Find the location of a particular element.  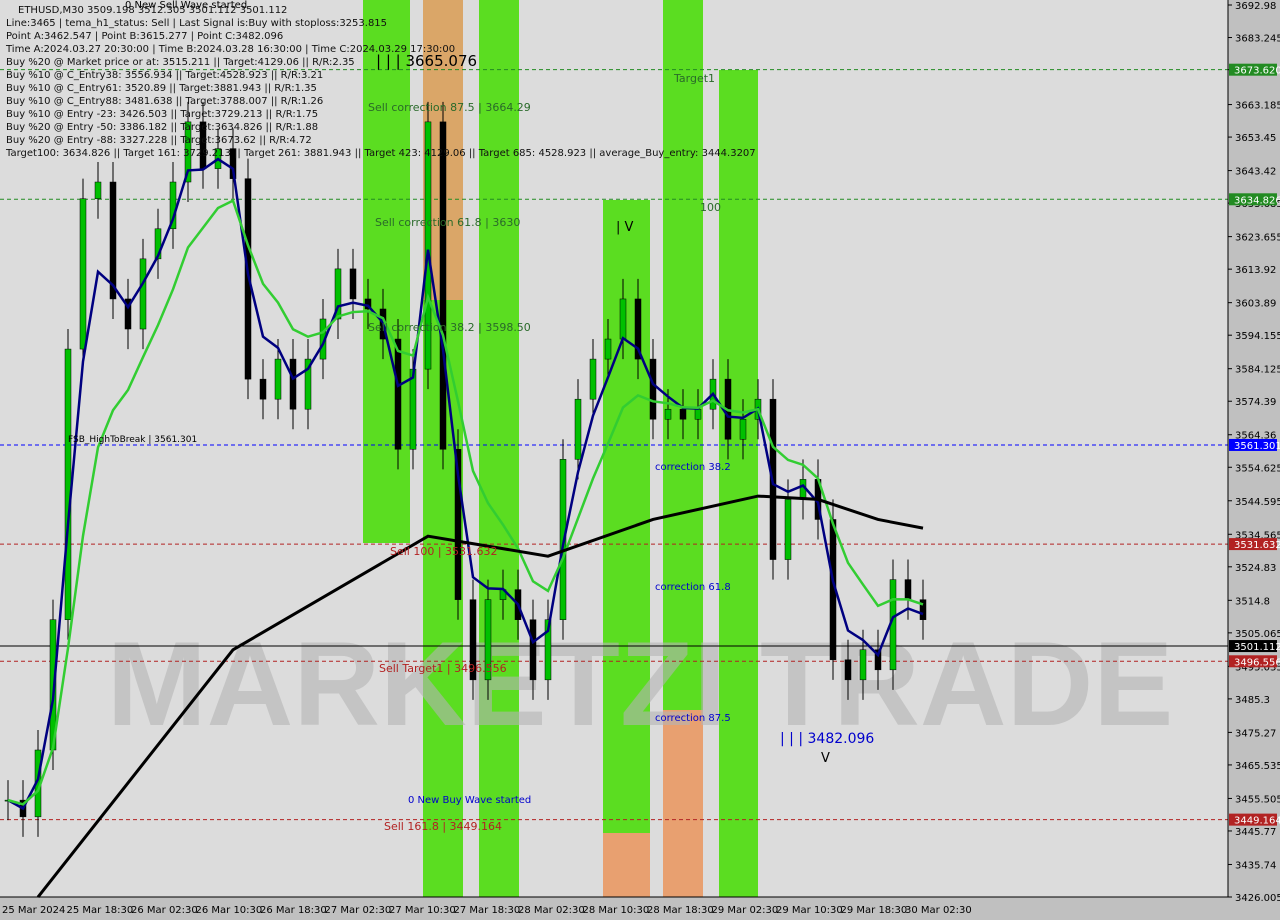

y-tick-label: 3643.42 is located at coordinates (1255, 172).